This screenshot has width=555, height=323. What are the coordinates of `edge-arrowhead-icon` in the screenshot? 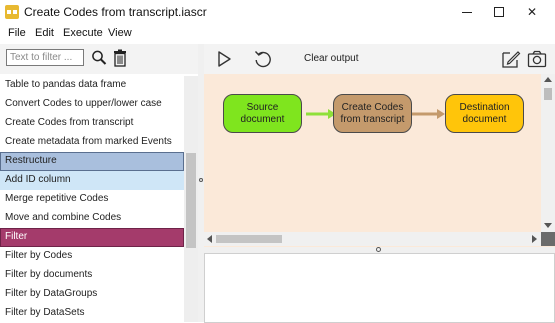 It's located at (441, 114).